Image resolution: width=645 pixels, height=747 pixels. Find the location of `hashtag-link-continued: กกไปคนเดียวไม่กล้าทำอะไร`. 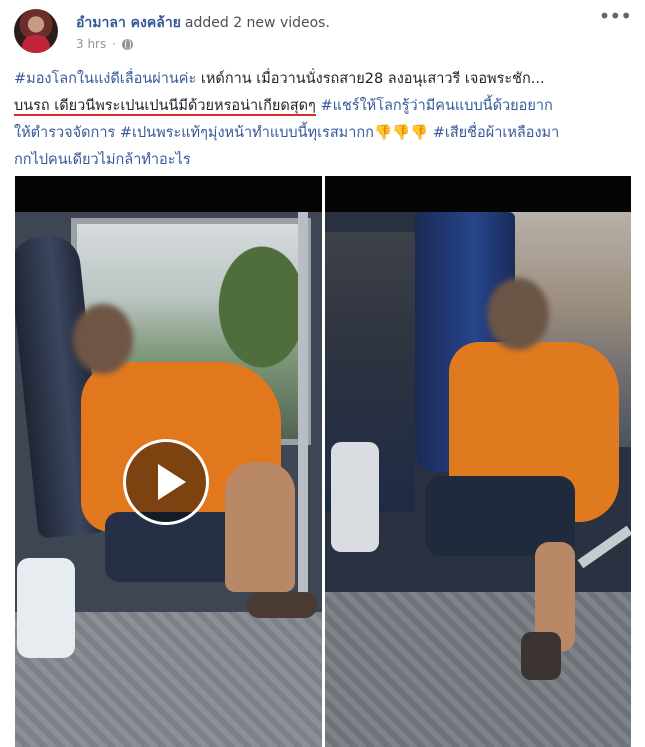

hashtag-link-continued: กกไปคนเดียวไม่กล้าทำอะไร is located at coordinates (102, 160).